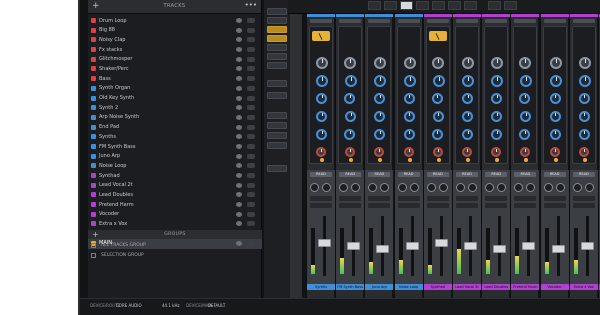  Describe the element at coordinates (277, 29) in the screenshot. I see `inserts-view-button` at that location.